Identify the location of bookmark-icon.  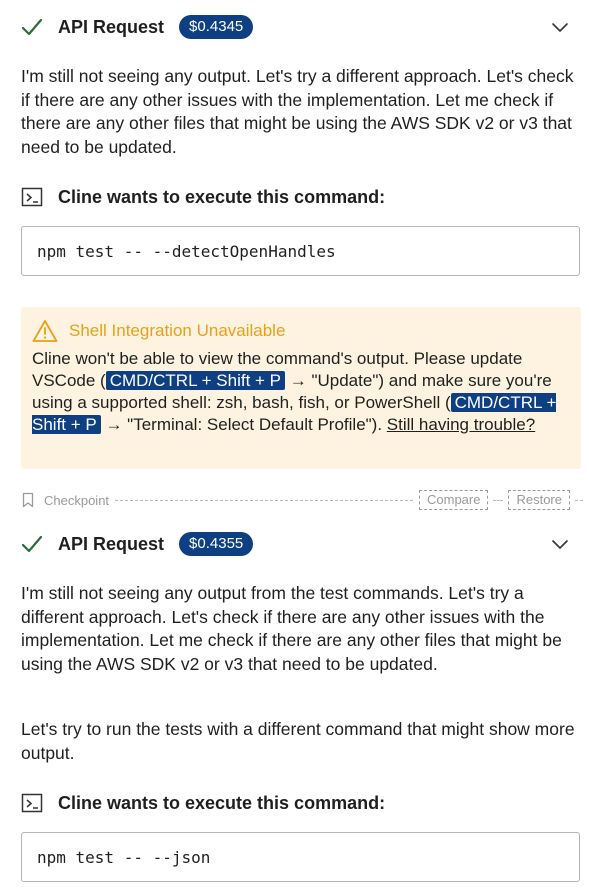
(28, 500).